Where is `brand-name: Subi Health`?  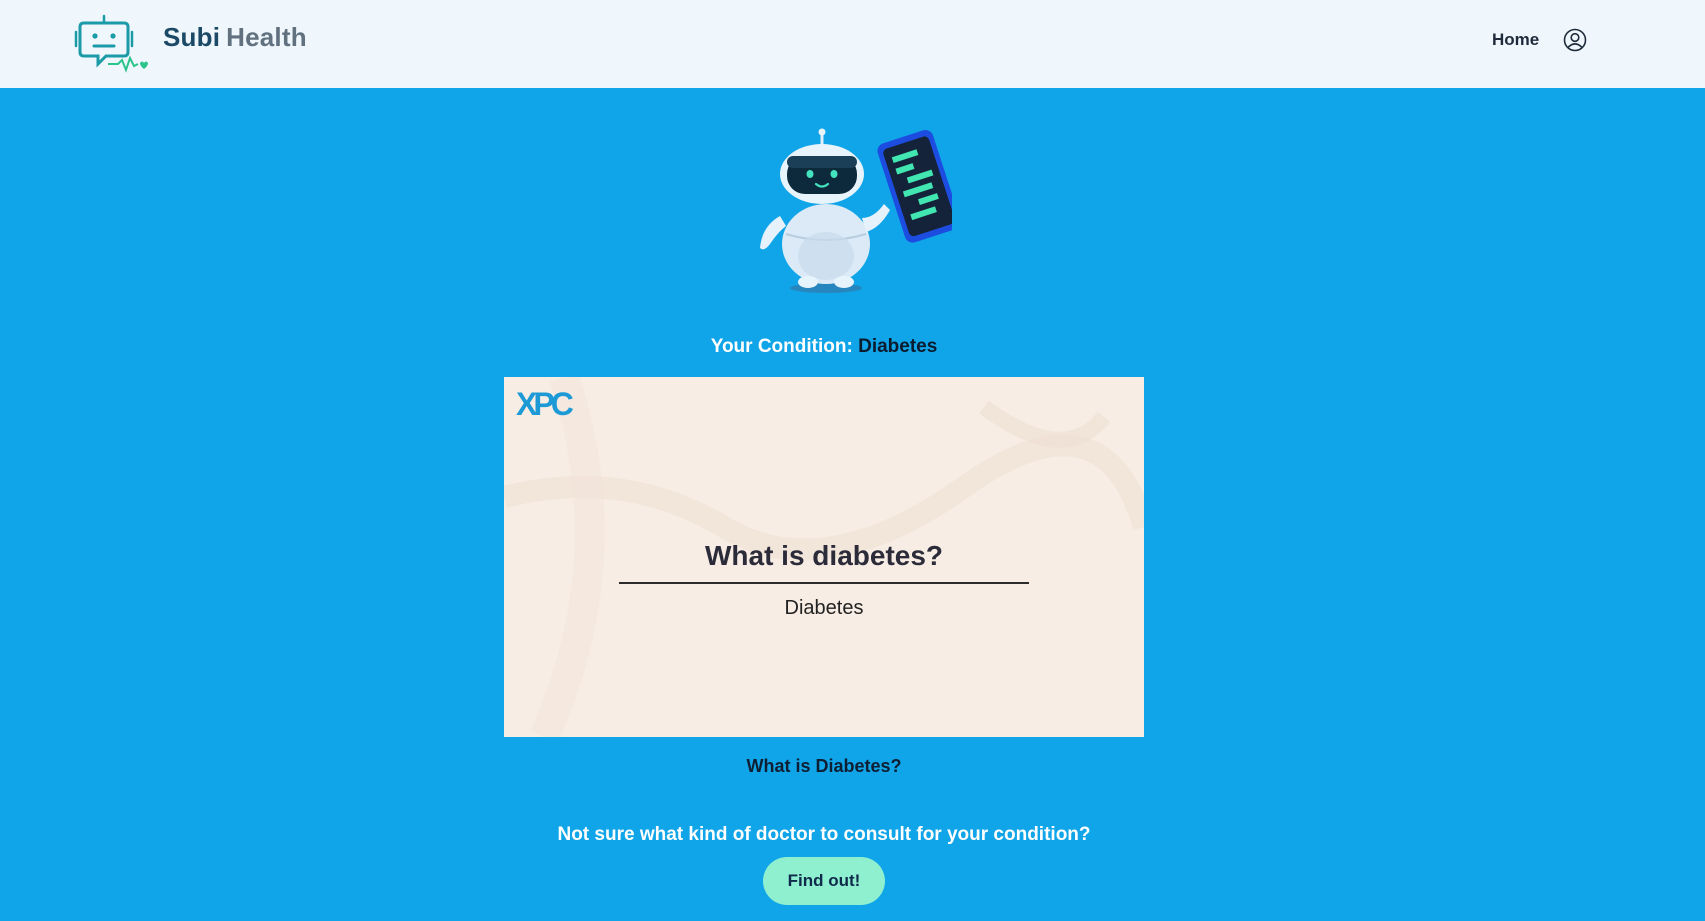 brand-name: Subi Health is located at coordinates (235, 37).